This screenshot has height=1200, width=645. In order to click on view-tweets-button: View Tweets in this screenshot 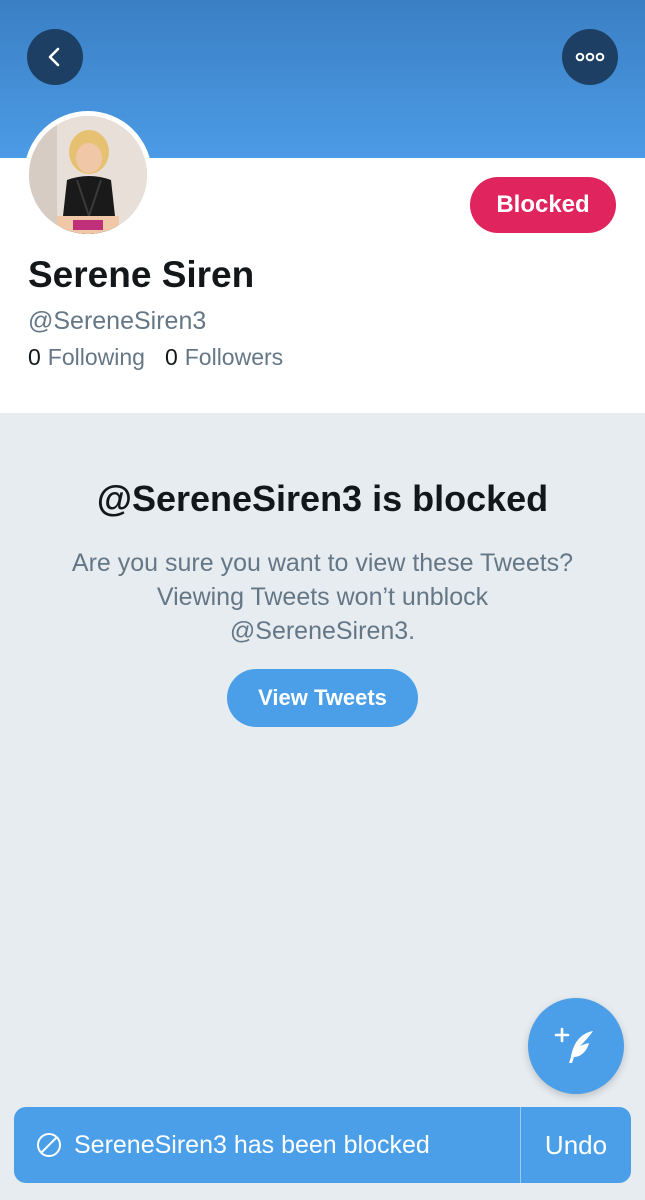, I will do `click(322, 698)`.